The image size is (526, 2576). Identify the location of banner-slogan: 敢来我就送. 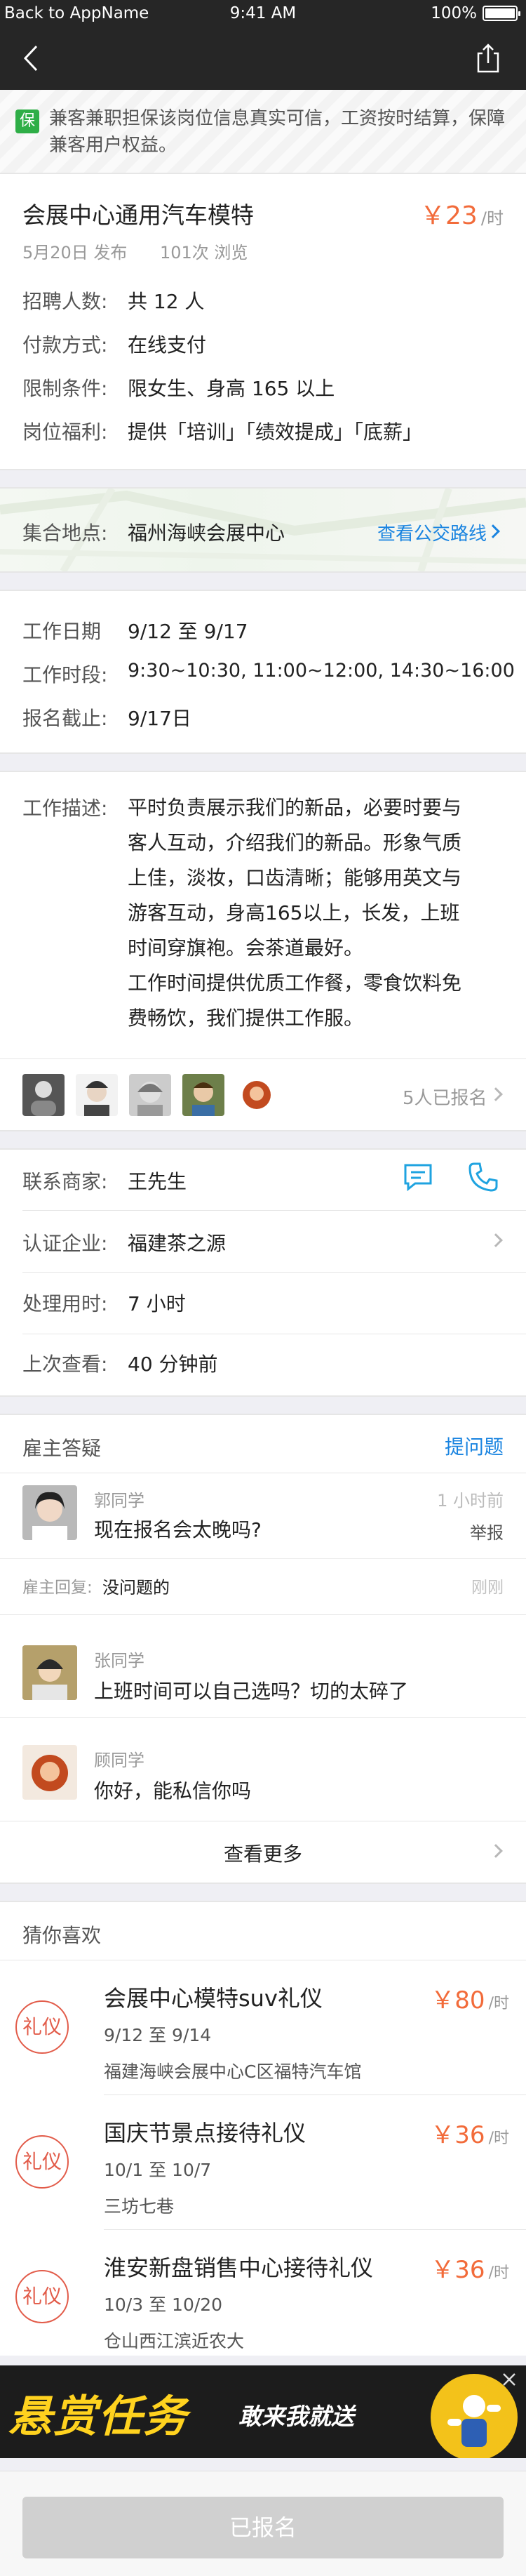
(296, 2417).